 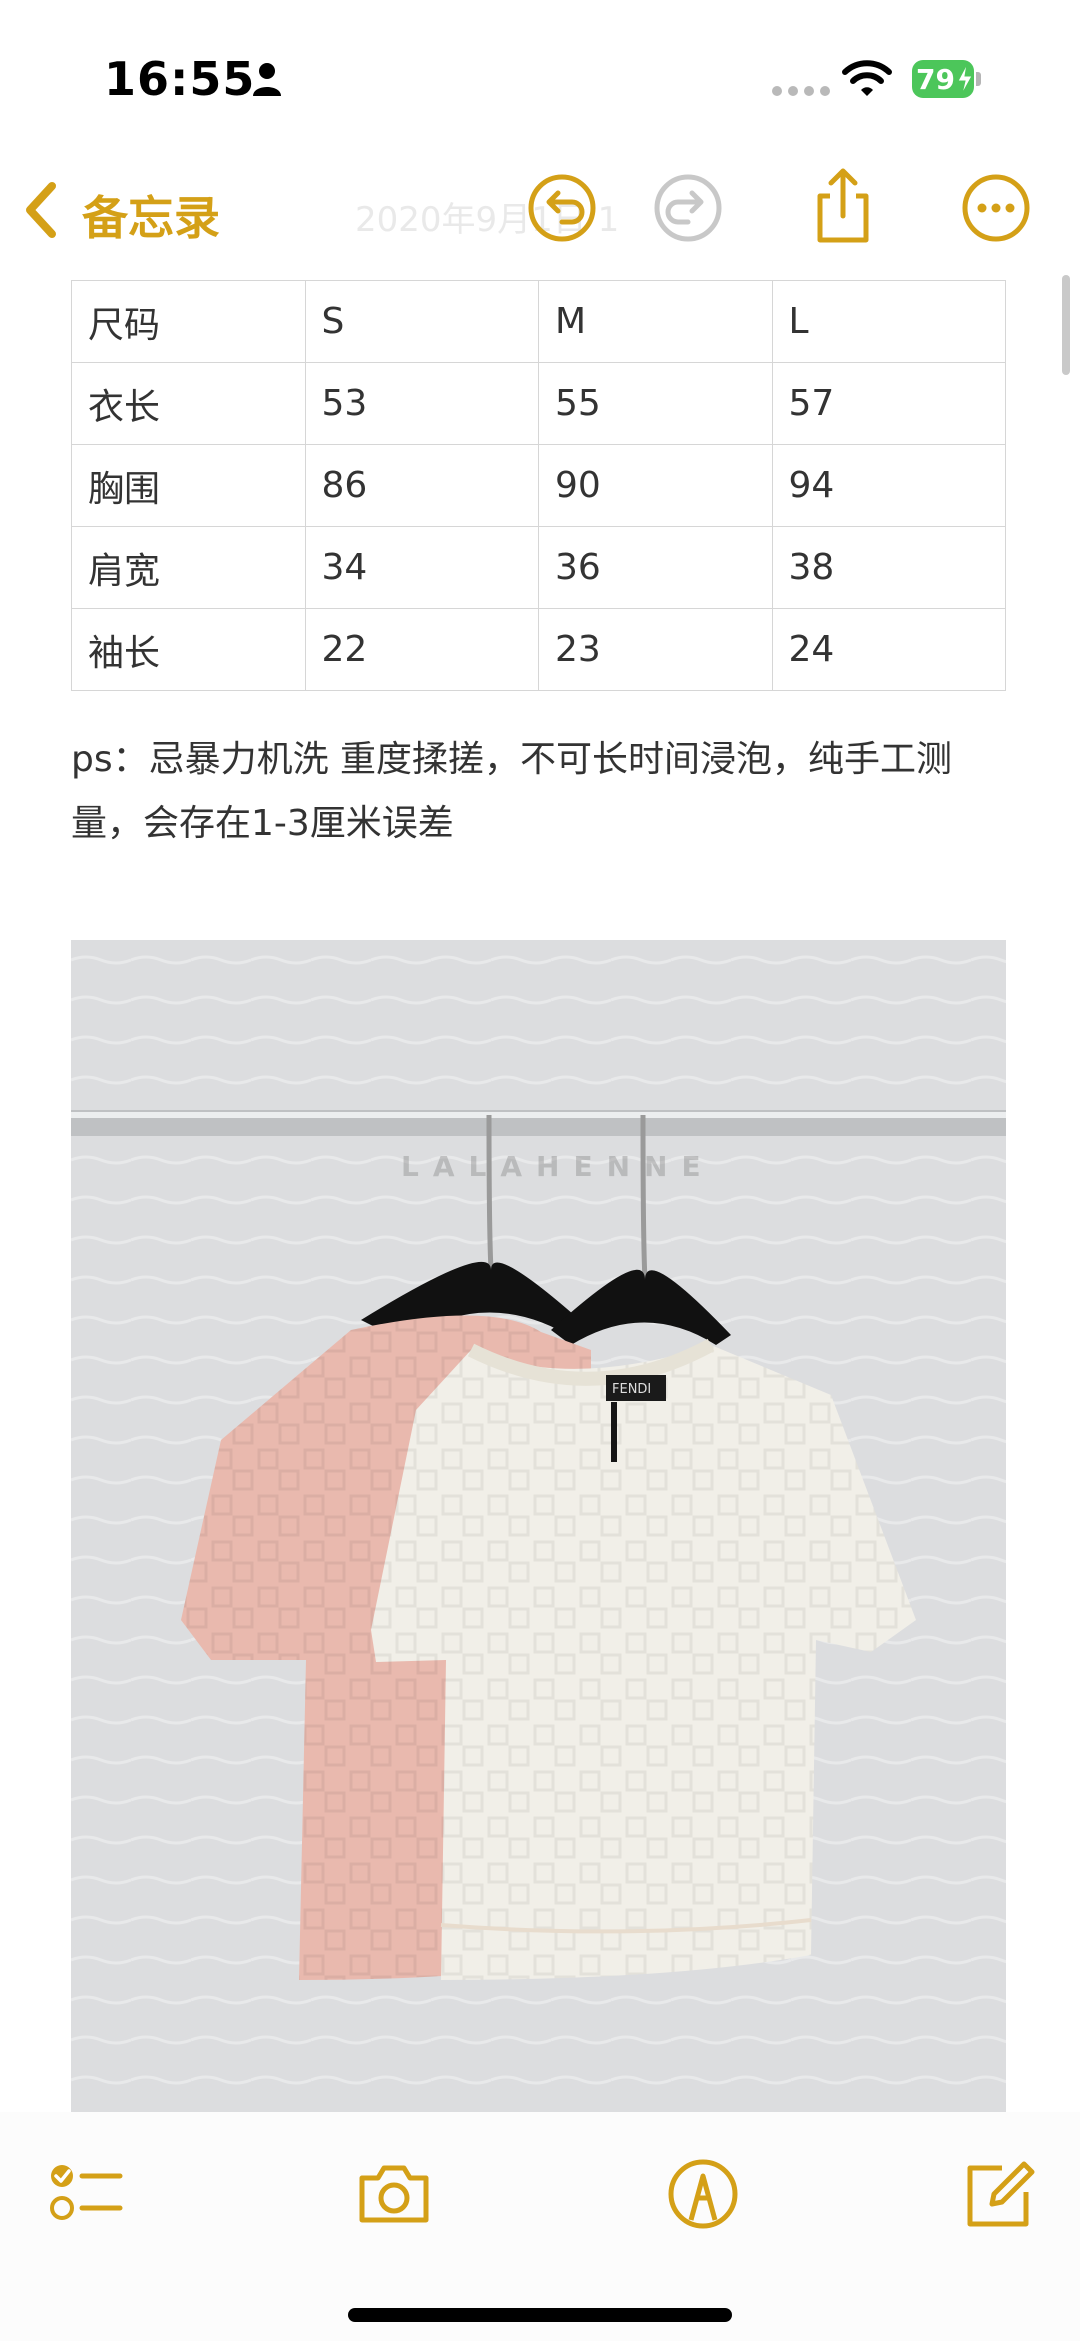 I want to click on back-button: 备忘录, so click(x=151, y=215).